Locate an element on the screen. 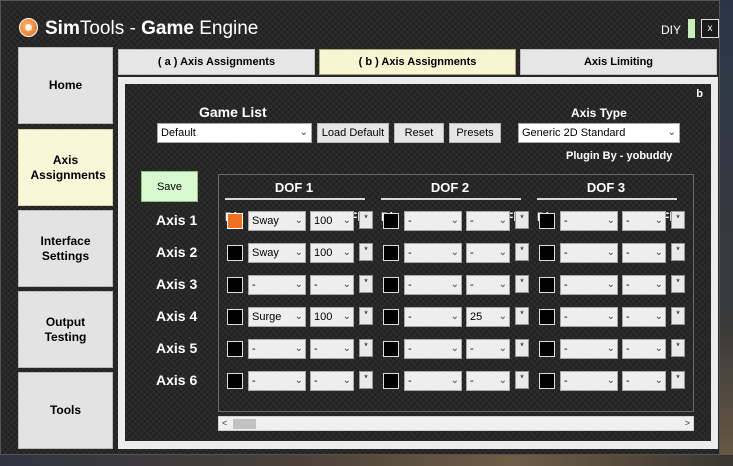 The image size is (733, 466). tab-a-axis-assignments: ( a ) Axis Assignments is located at coordinates (216, 62).